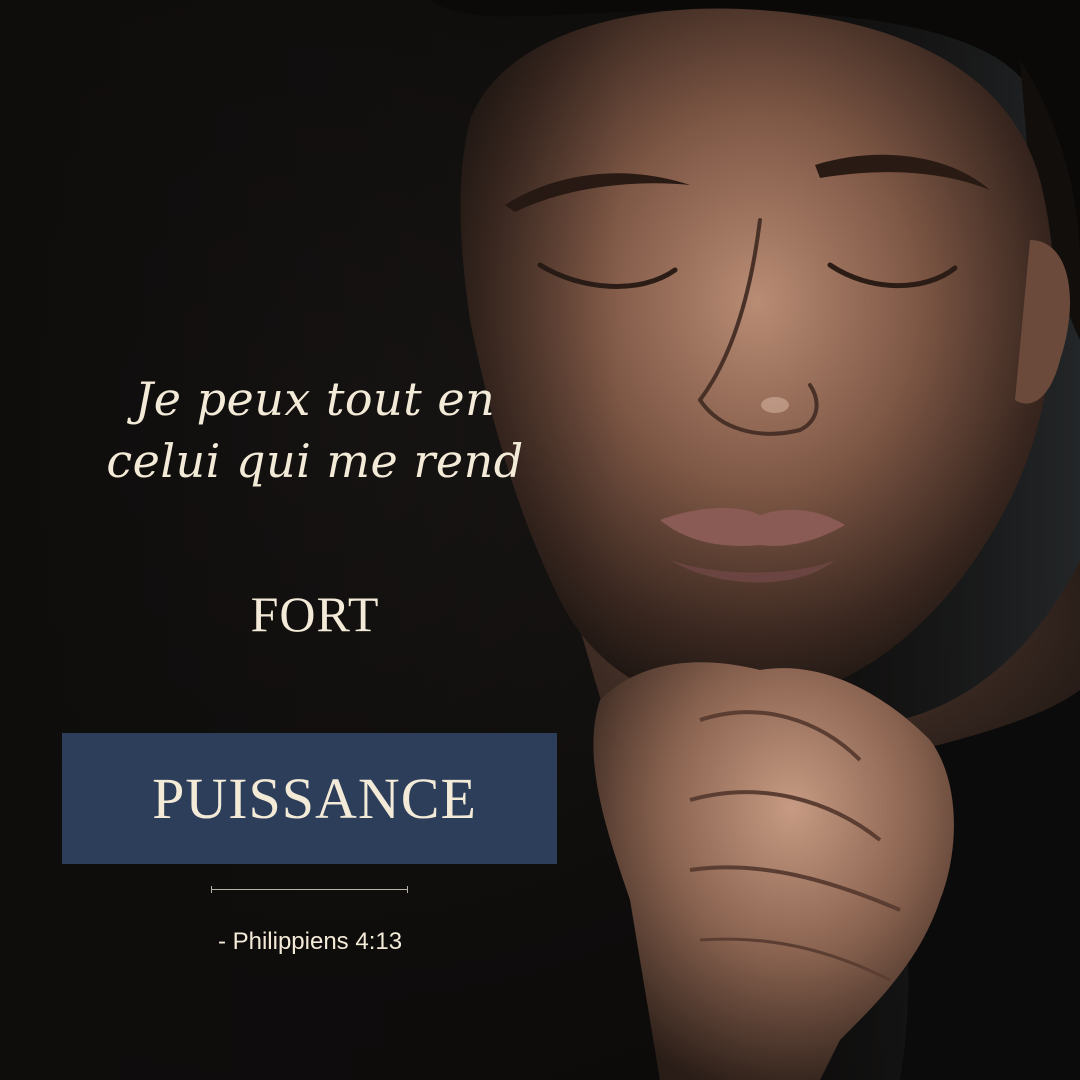 Image resolution: width=1080 pixels, height=1080 pixels. I want to click on verse-reference: - Philippiens 4:13, so click(310, 941).